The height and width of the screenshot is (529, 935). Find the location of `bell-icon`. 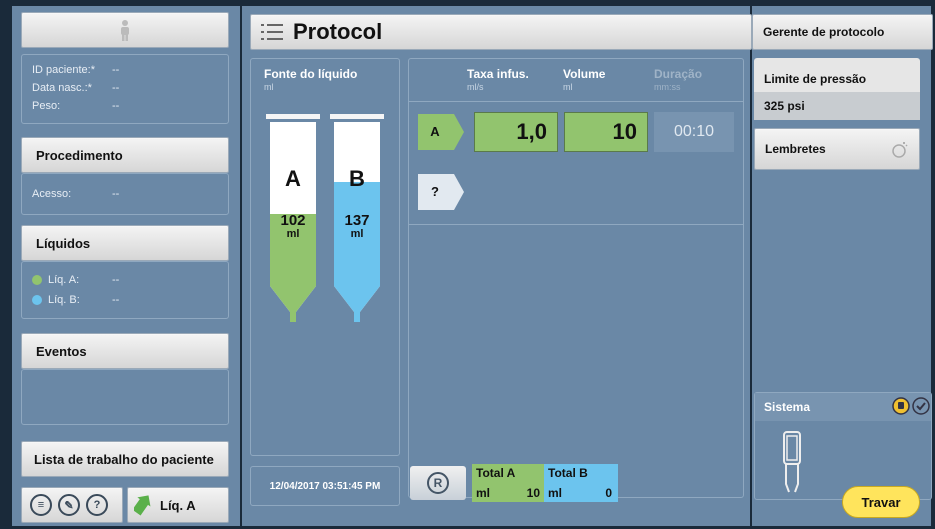

bell-icon is located at coordinates (900, 150).